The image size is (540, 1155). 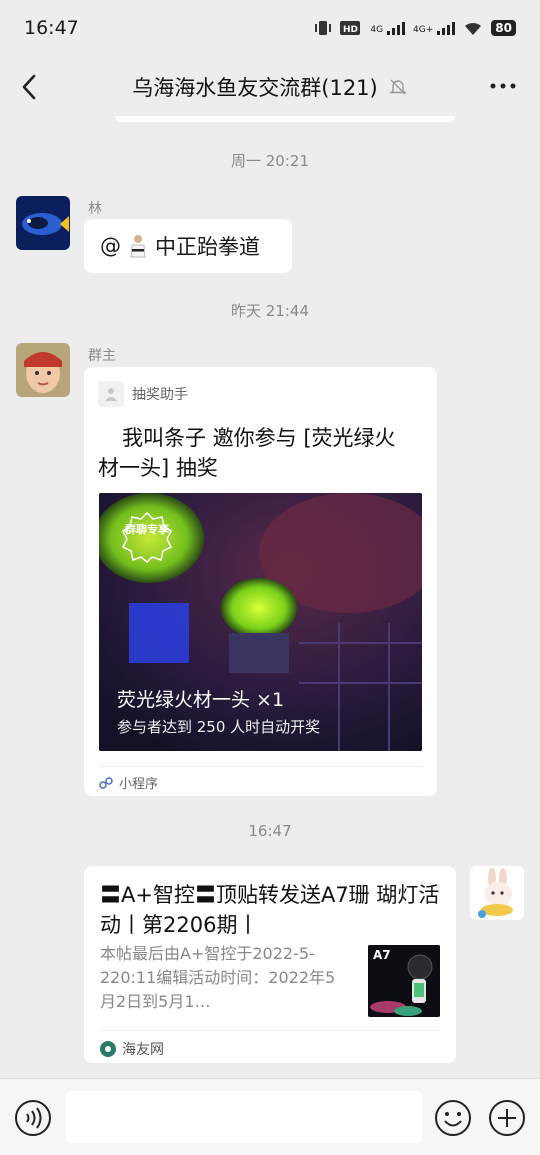 I want to click on signal-1-icon: 4G, so click(x=388, y=28).